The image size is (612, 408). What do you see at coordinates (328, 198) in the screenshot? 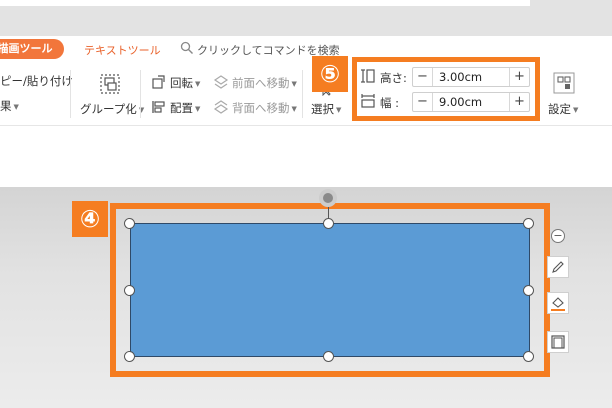
I see `rotate-handle` at bounding box center [328, 198].